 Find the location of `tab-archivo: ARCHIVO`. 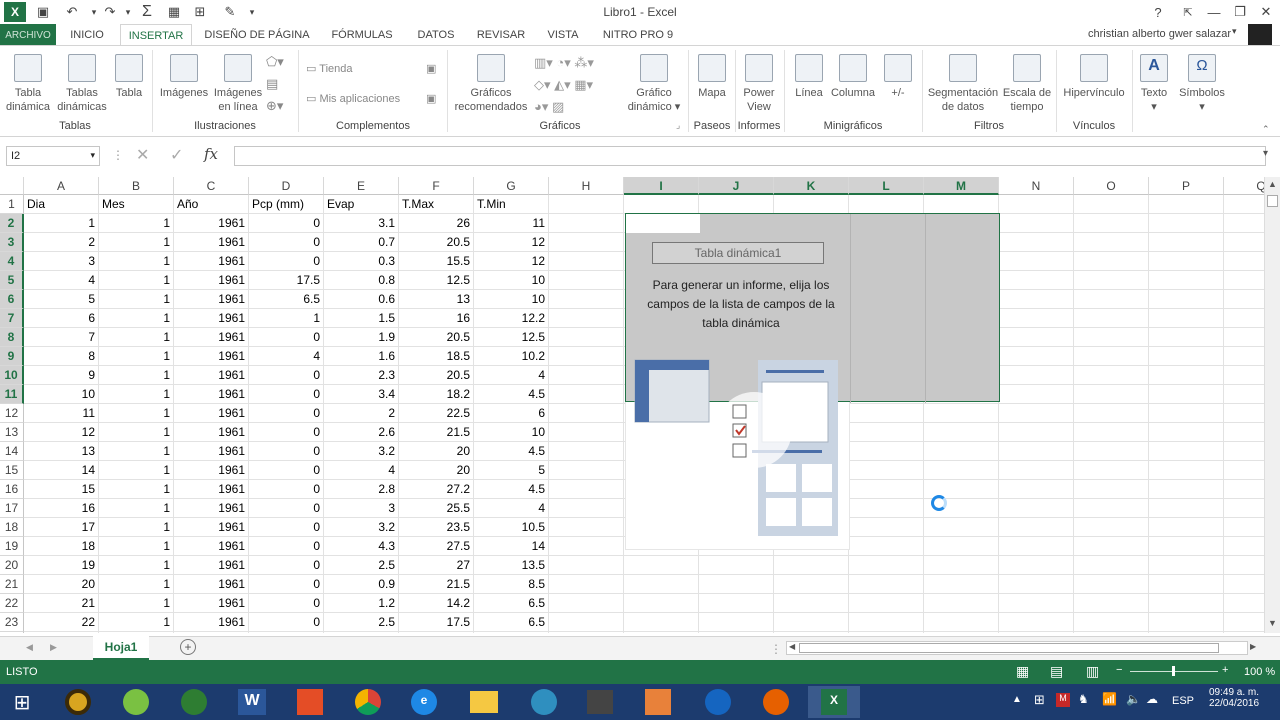

tab-archivo: ARCHIVO is located at coordinates (28, 35).